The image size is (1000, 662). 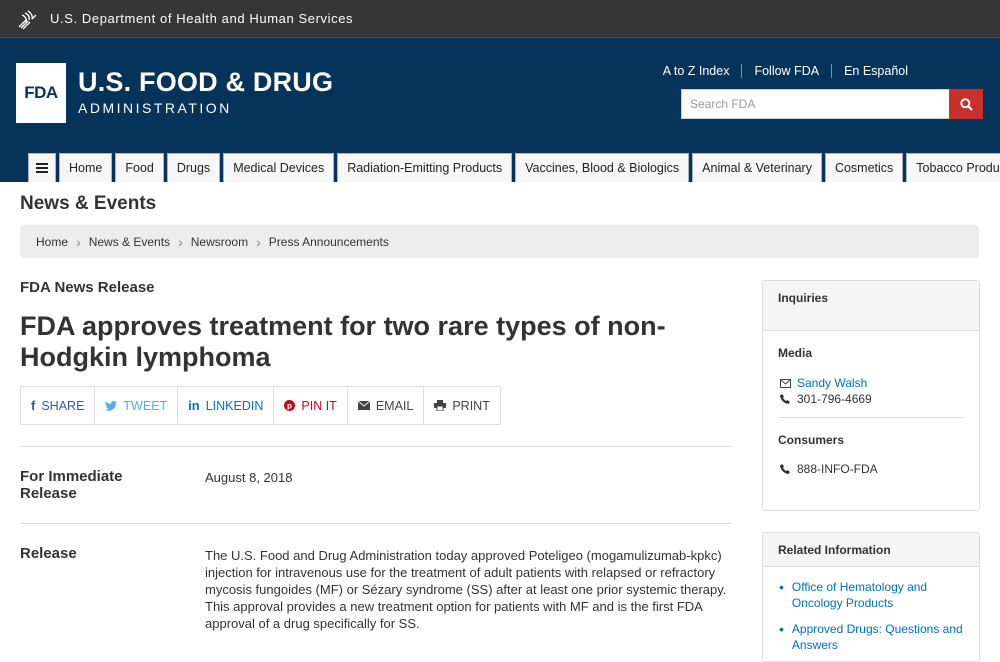 I want to click on media-contact-link: Sandy Walsh, so click(x=832, y=383).